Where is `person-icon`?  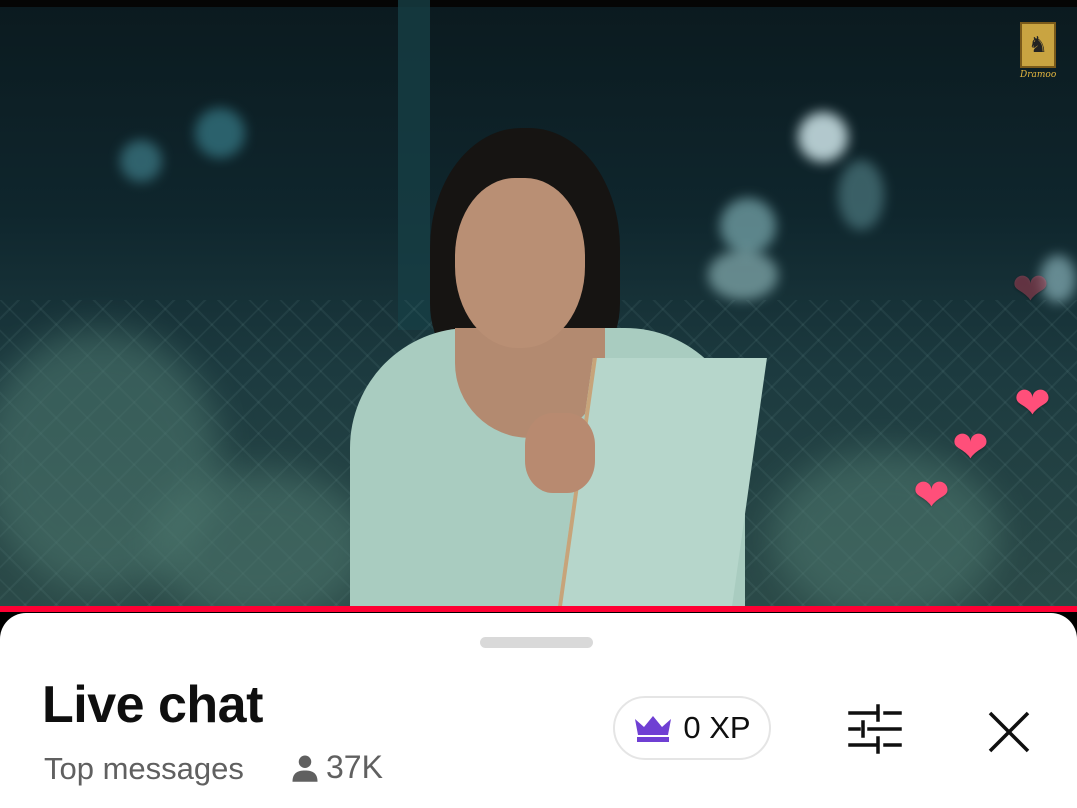
person-icon is located at coordinates (305, 768).